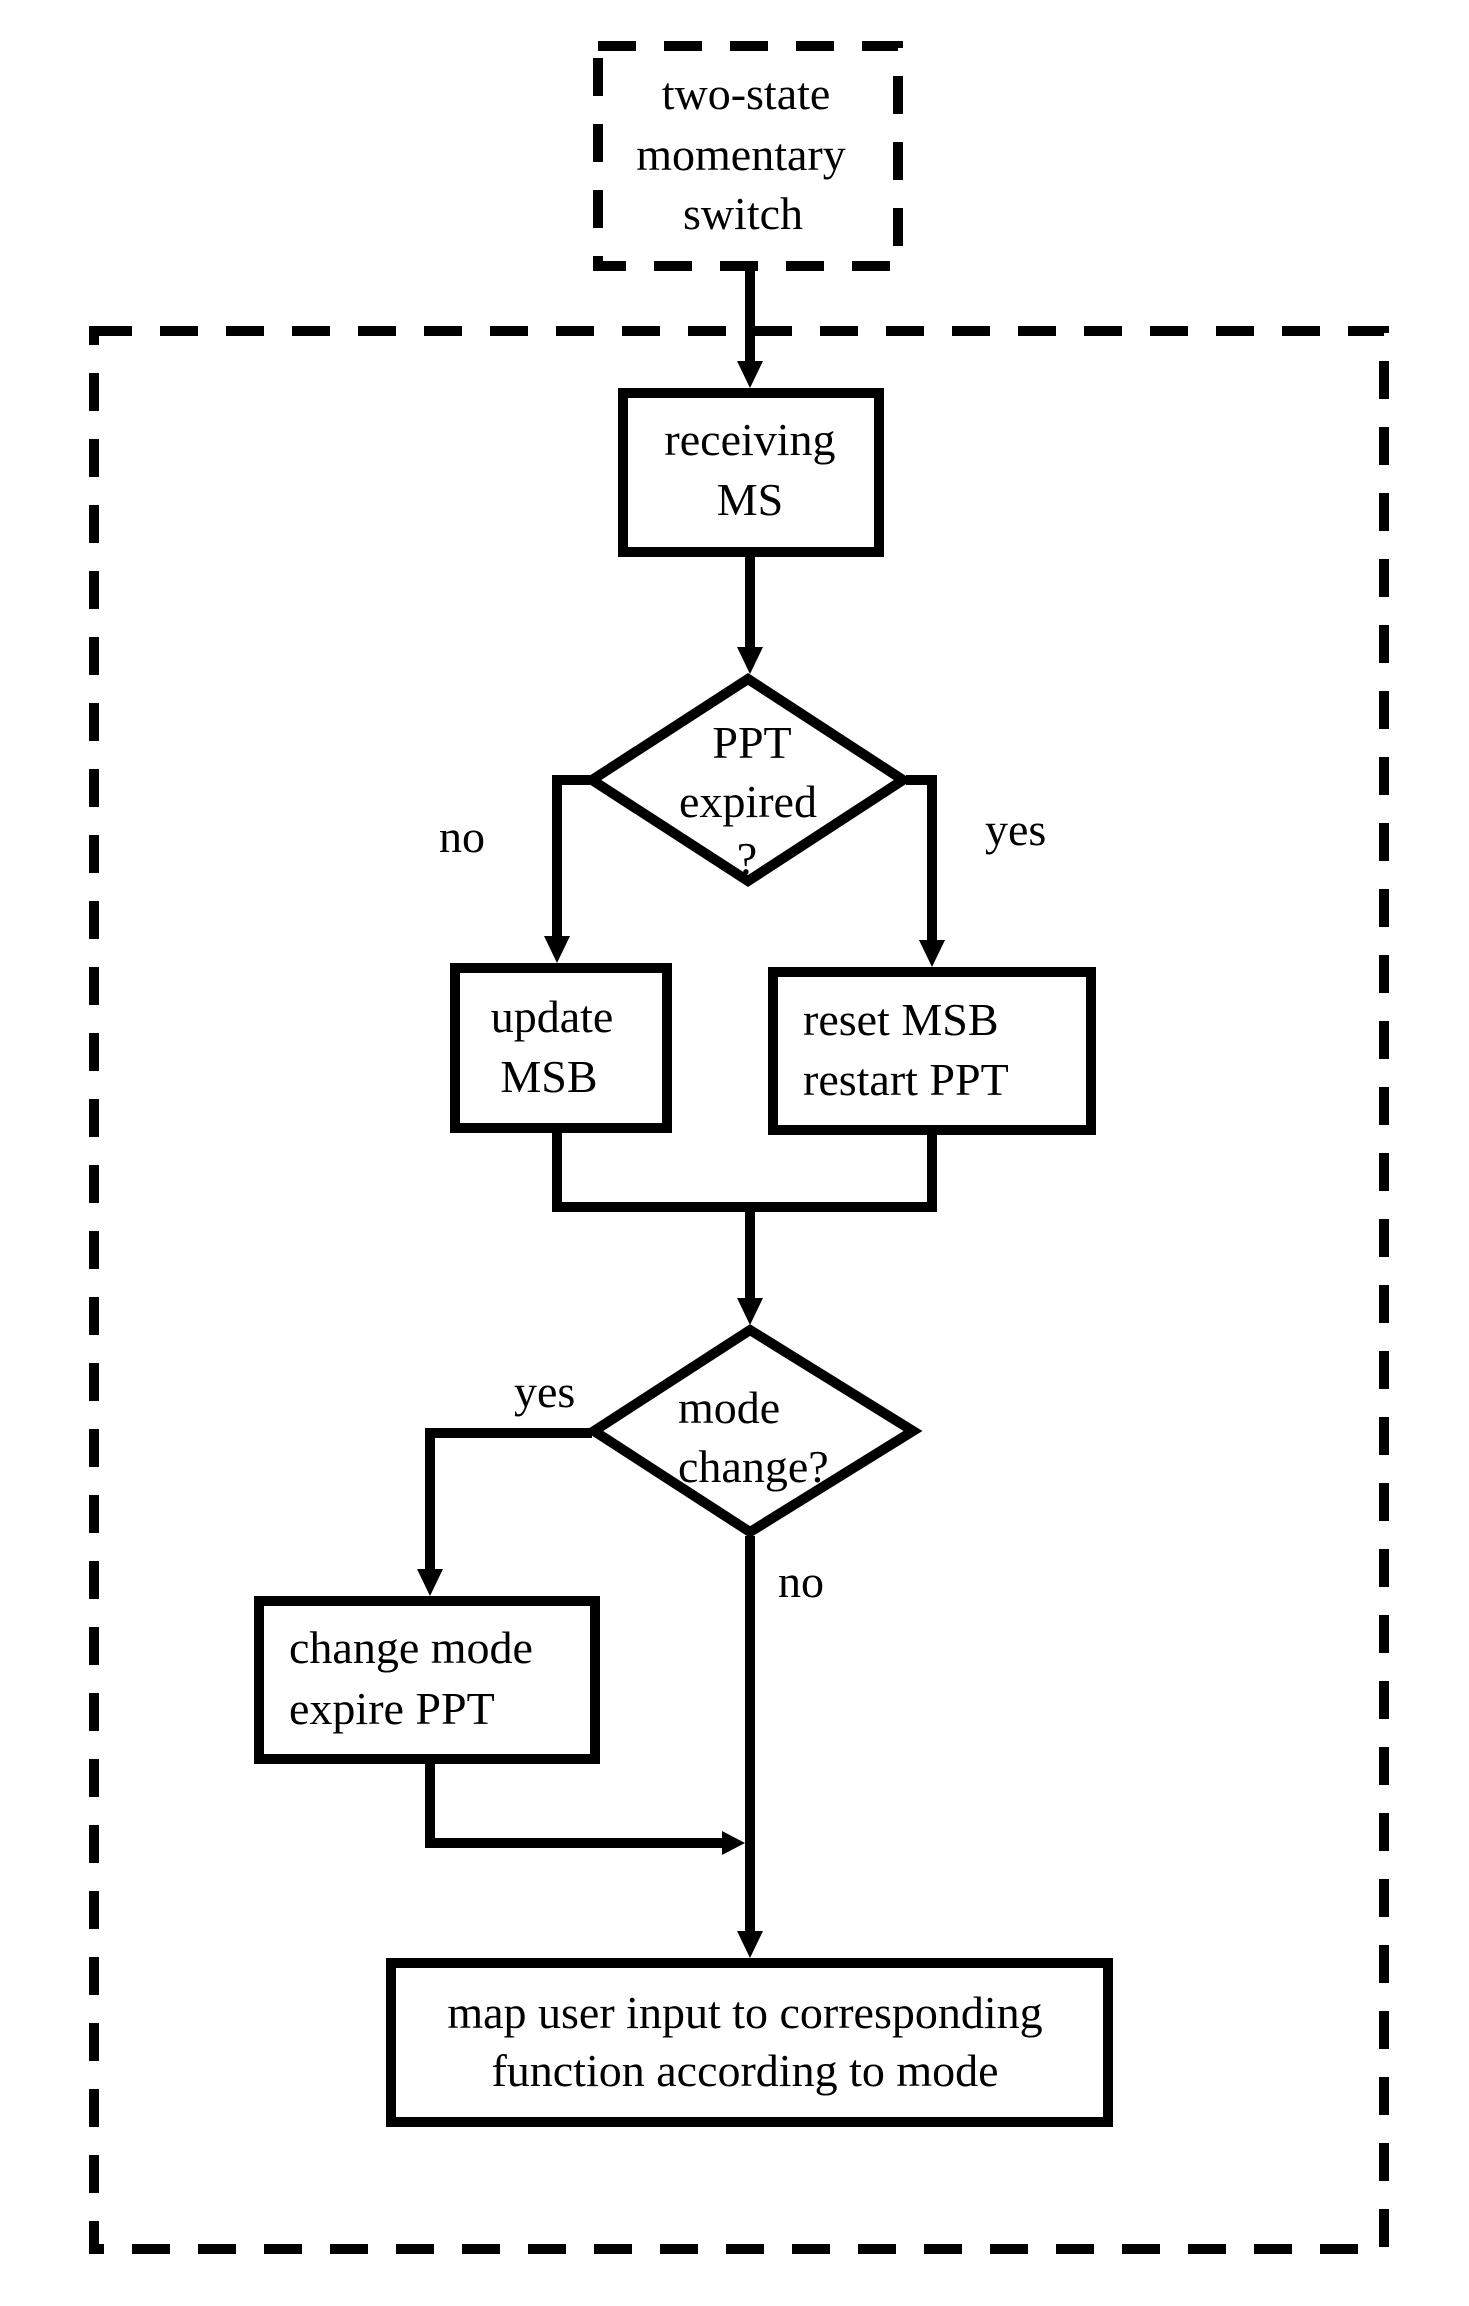 This screenshot has height=2306, width=1469. What do you see at coordinates (901, 1019) in the screenshot?
I see `reset-label-line-1: reset MSB` at bounding box center [901, 1019].